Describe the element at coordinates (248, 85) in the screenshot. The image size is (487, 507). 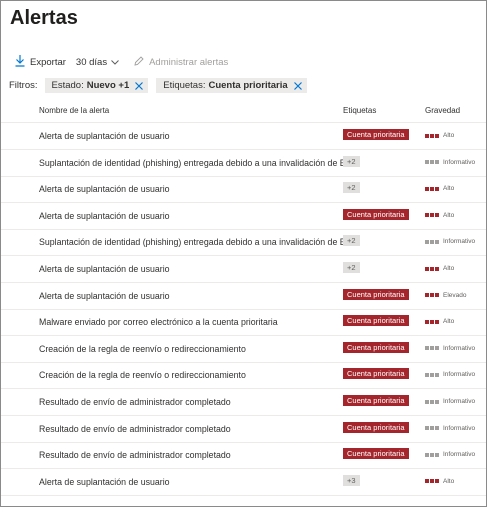
I see `chip-value: Cuenta prioritaria` at that location.